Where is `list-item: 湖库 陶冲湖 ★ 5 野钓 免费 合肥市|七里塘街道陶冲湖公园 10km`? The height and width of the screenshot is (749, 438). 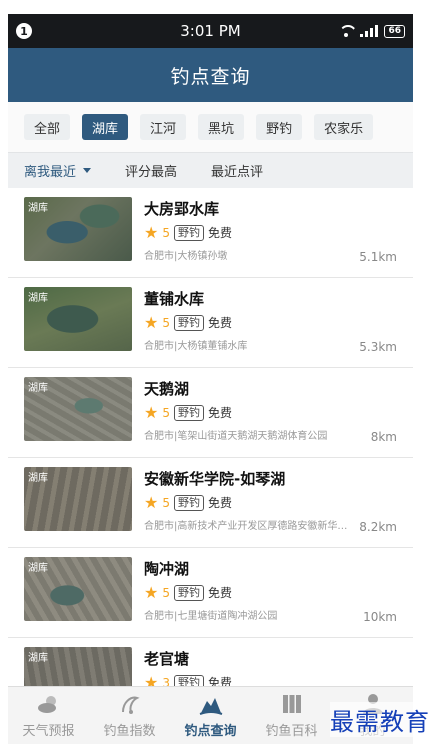
list-item: 湖库 陶冲湖 ★ 5 野钓 免费 合肥市|七里塘街道陶冲湖公园 10km is located at coordinates (210, 593).